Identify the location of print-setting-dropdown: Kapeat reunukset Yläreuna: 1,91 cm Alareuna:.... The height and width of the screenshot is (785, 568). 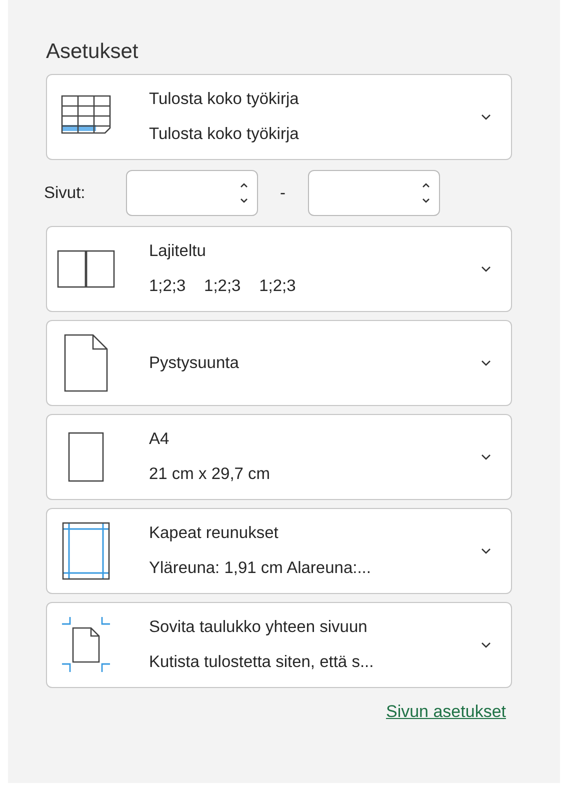
(279, 551).